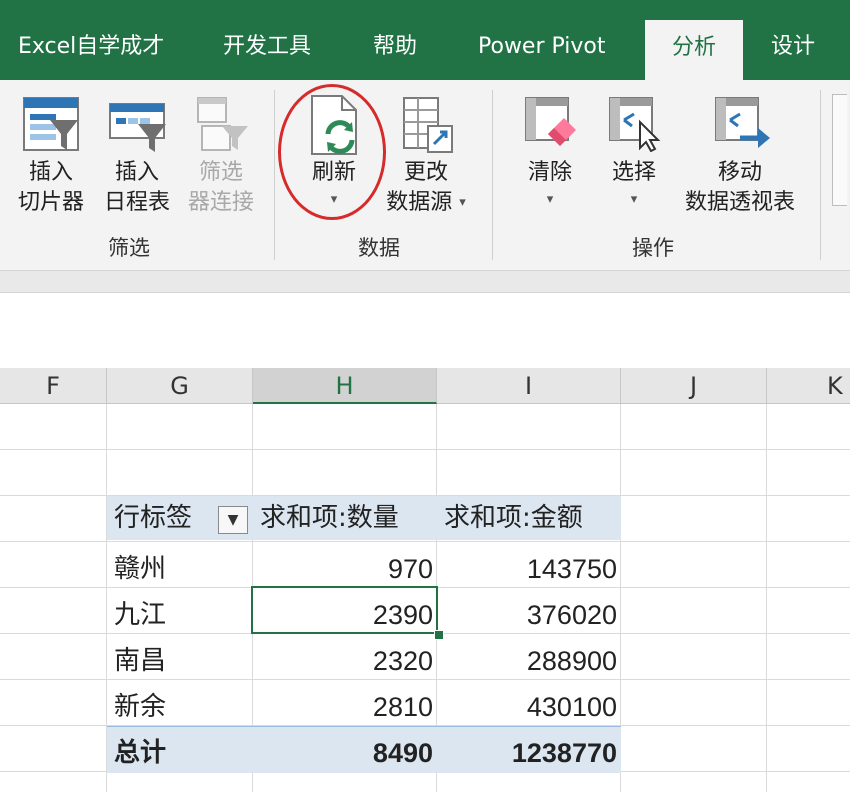  Describe the element at coordinates (395, 40) in the screenshot. I see `tab-help: 帮助` at that location.